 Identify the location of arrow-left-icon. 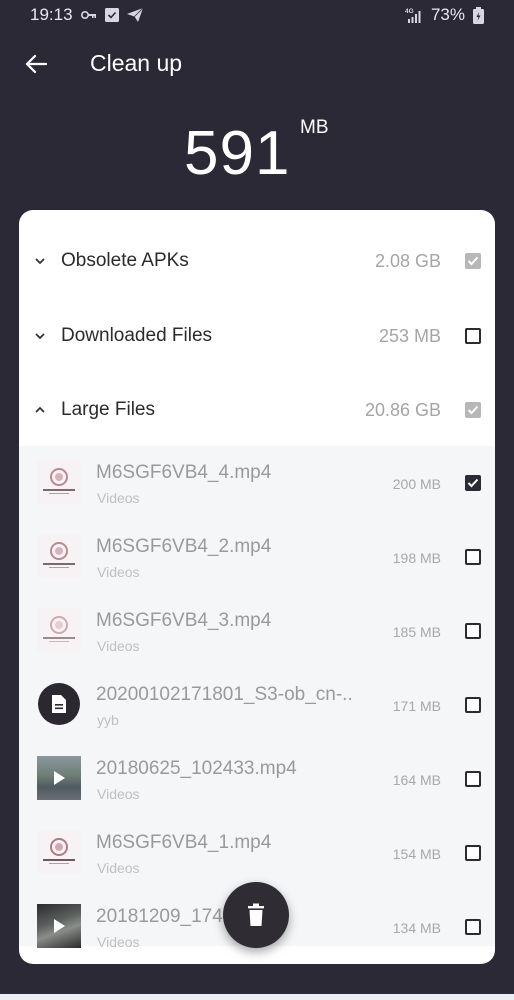
(36, 64).